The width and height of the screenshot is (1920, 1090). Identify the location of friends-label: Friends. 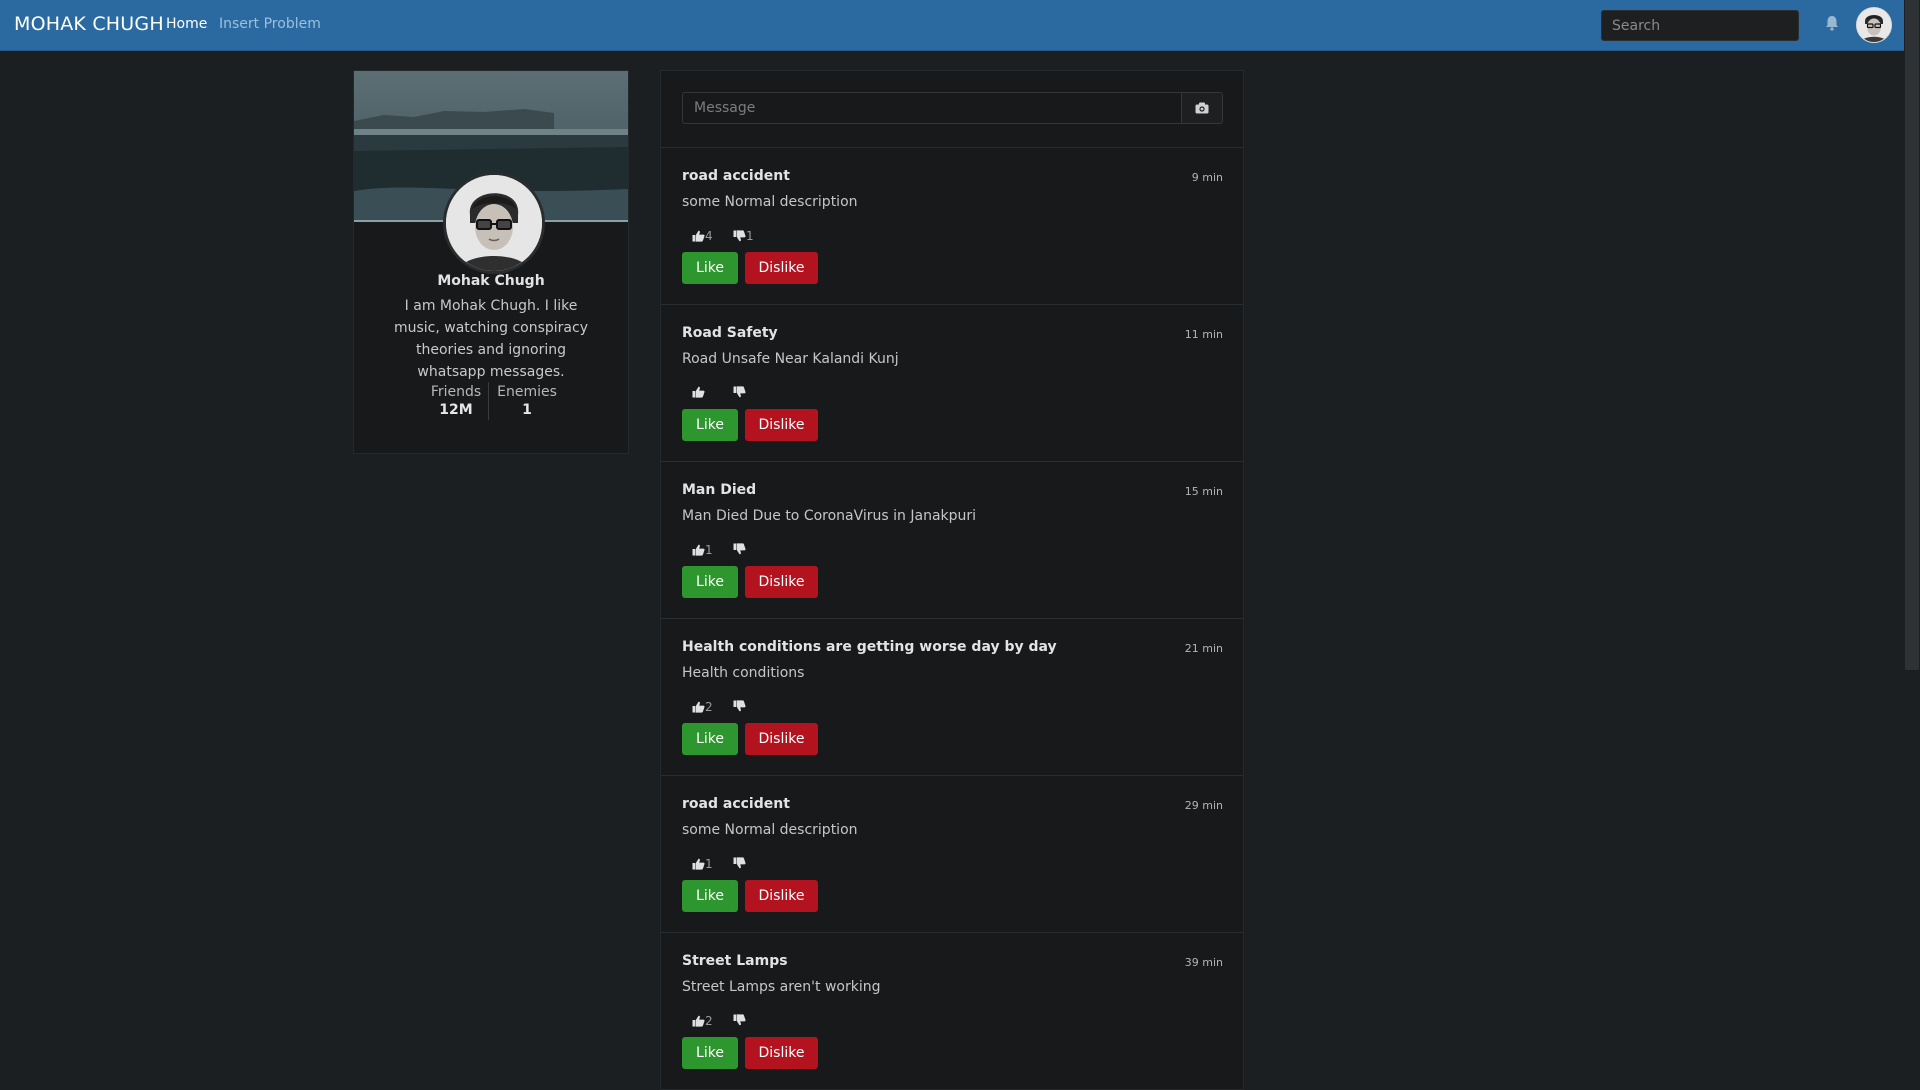
(456, 392).